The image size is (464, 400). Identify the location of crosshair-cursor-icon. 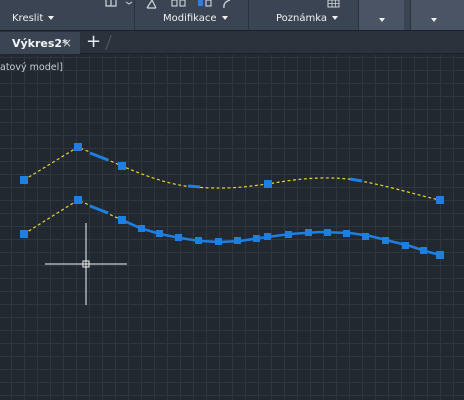
(86, 264).